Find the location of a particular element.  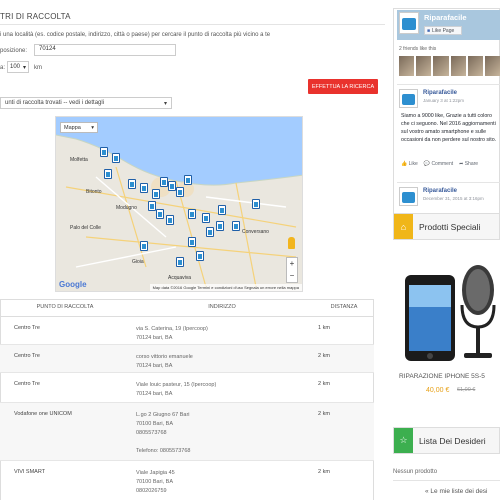

thumbs-up-icon: ■ is located at coordinates (429, 30).